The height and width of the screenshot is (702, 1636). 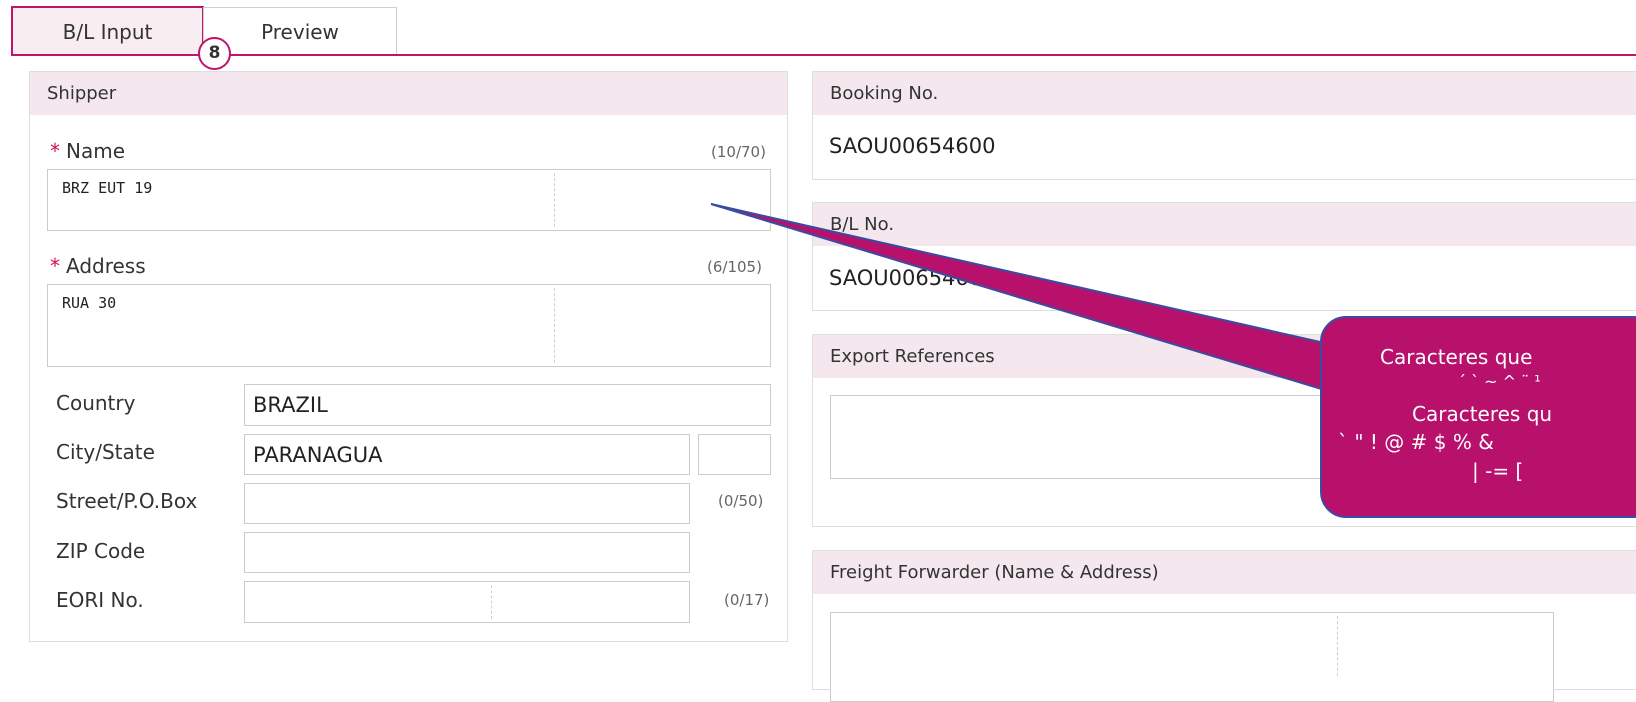 I want to click on callout-line-2: ´ ` ~ ^ ¨ ¹, so click(x=1499, y=381).